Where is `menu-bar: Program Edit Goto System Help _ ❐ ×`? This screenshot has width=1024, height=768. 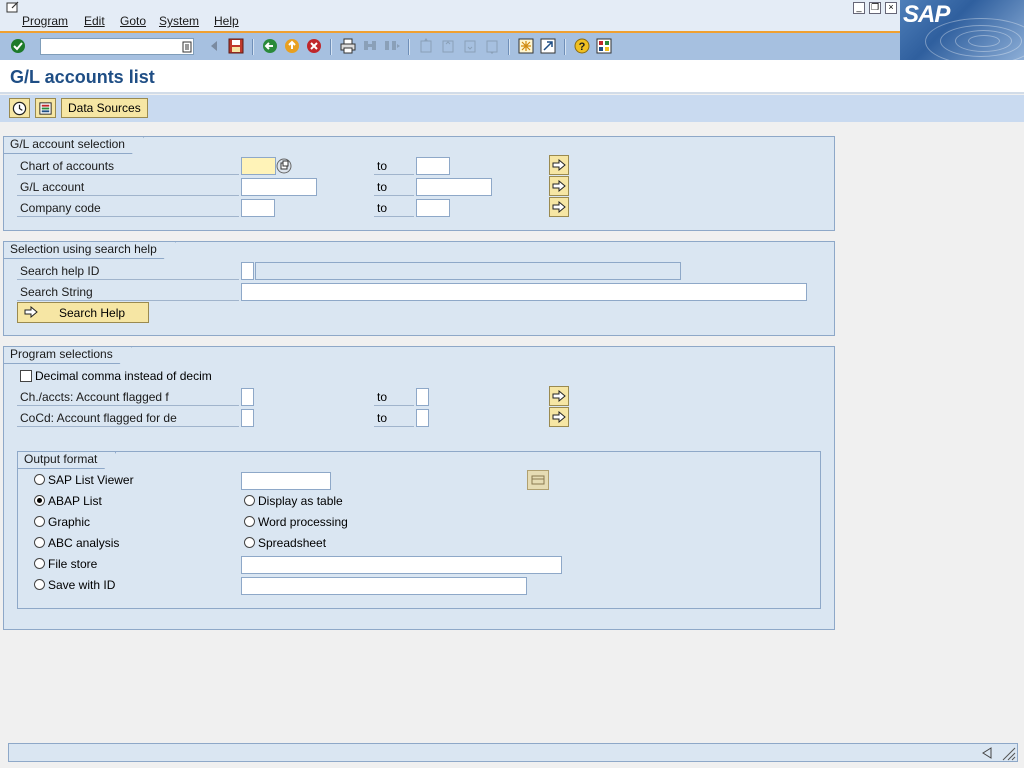
menu-bar: Program Edit Goto System Help _ ❐ × is located at coordinates (512, 15).